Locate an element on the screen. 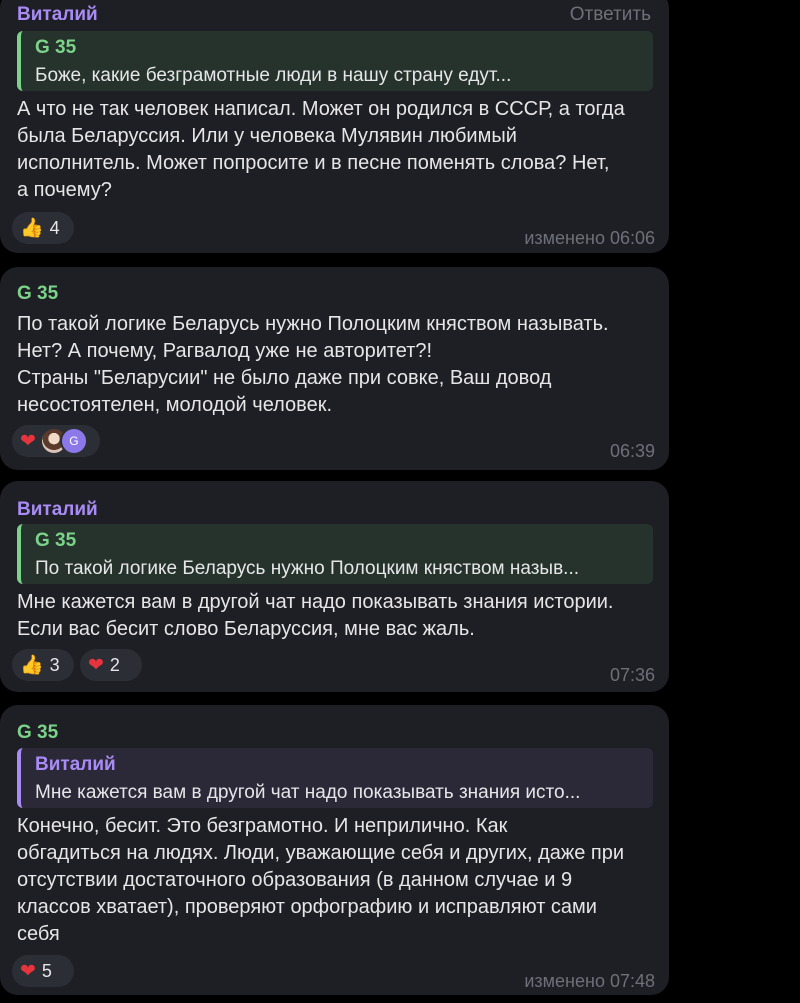 This screenshot has height=1003, width=800. reaction-heart: ❤ 5 is located at coordinates (43, 971).